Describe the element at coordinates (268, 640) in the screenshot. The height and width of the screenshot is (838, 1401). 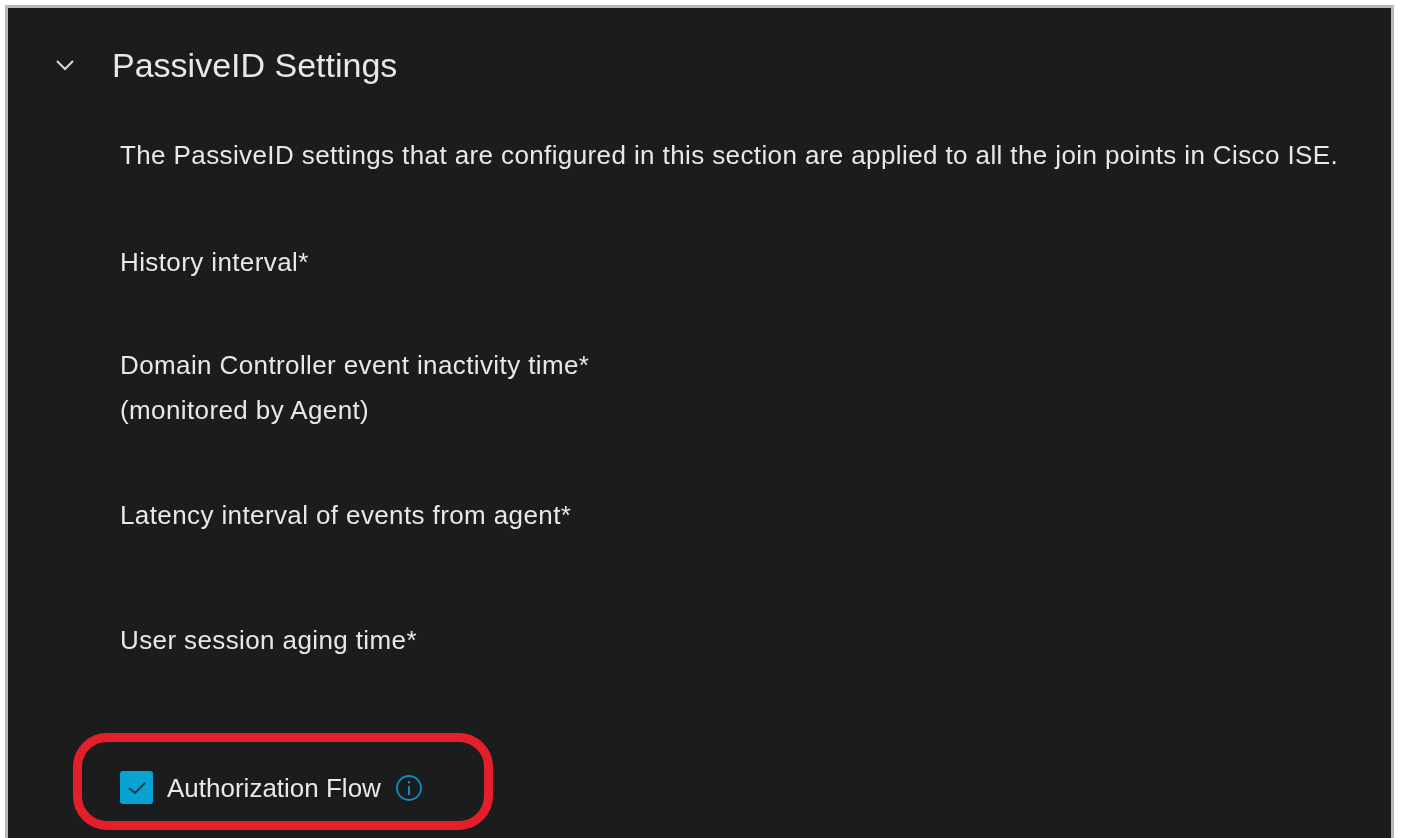
I see `field-label: User session aging time*` at that location.